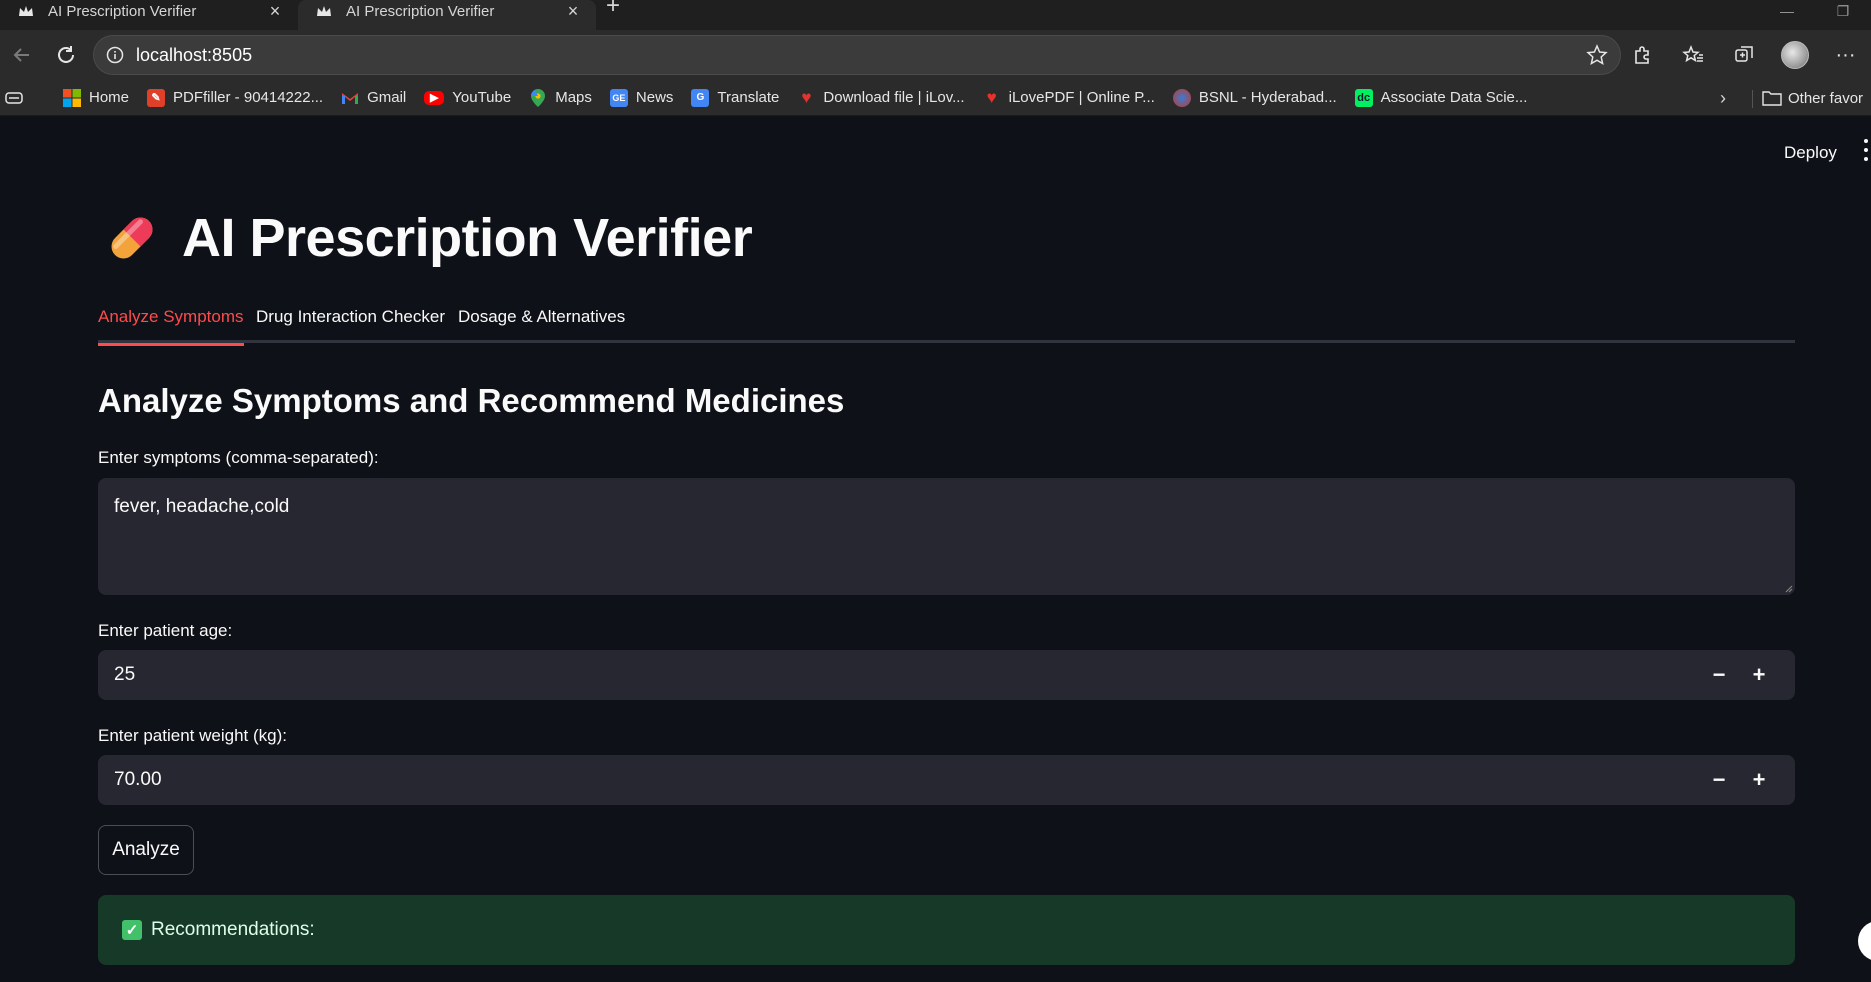 The width and height of the screenshot is (1871, 982). Describe the element at coordinates (115, 55) in the screenshot. I see `info-icon` at that location.